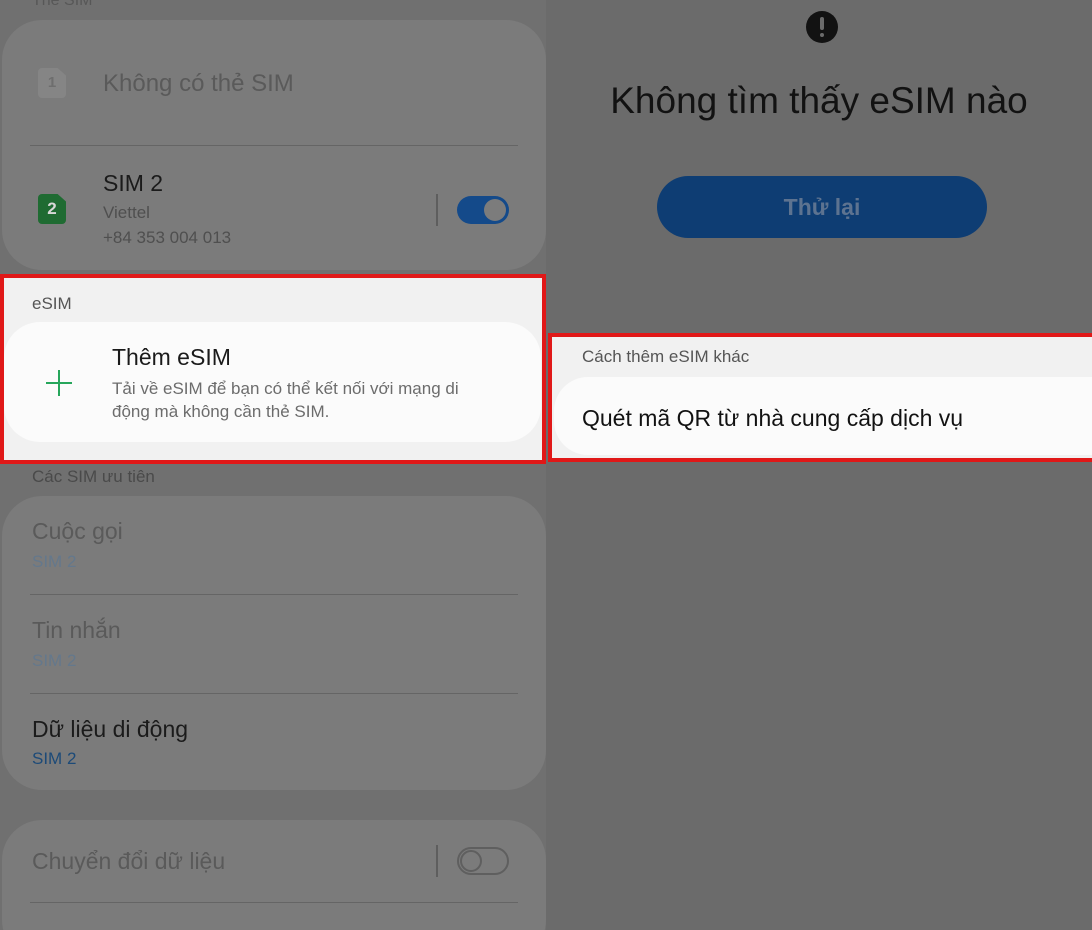 This screenshot has height=930, width=1092. I want to click on pref-calls-row: Cuộc gọi SIM 2, so click(274, 545).